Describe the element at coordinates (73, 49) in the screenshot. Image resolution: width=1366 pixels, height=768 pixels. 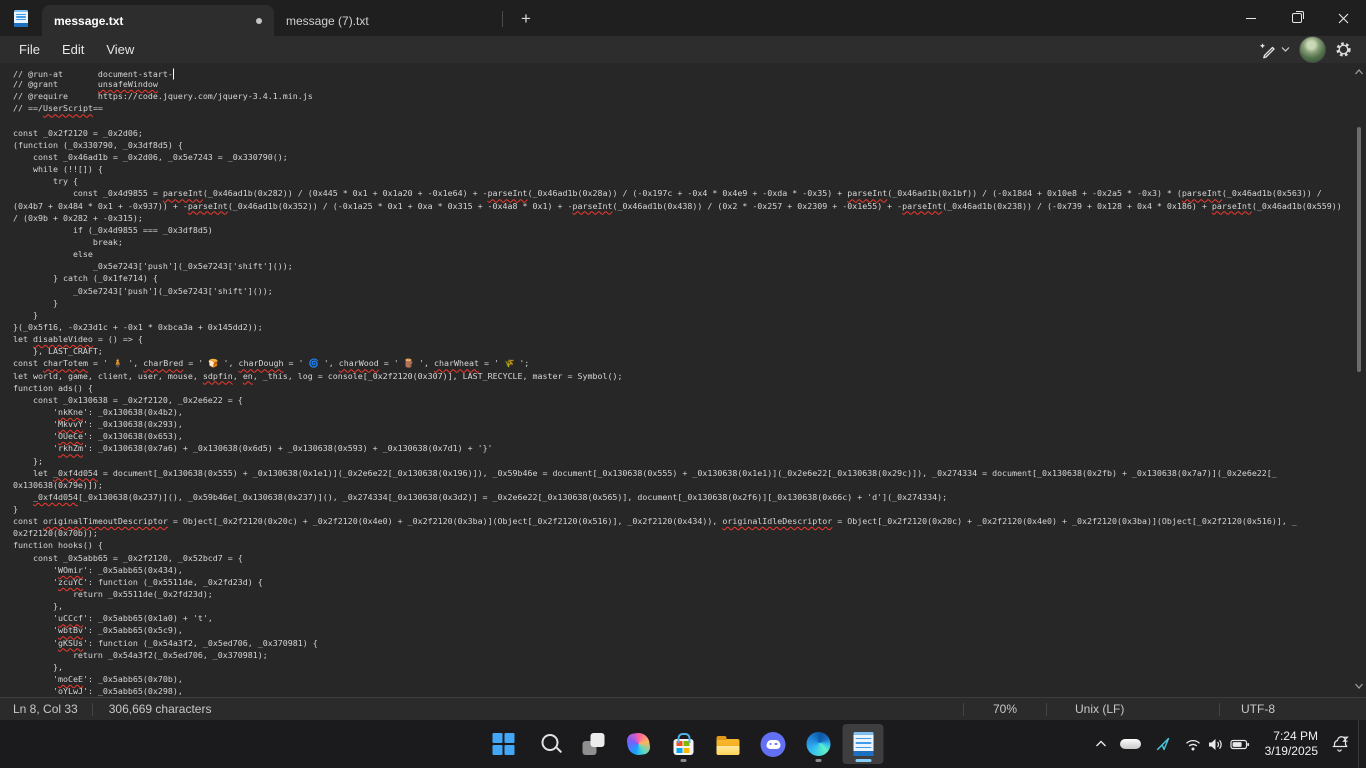
I see `menu-edit: Edit` at that location.